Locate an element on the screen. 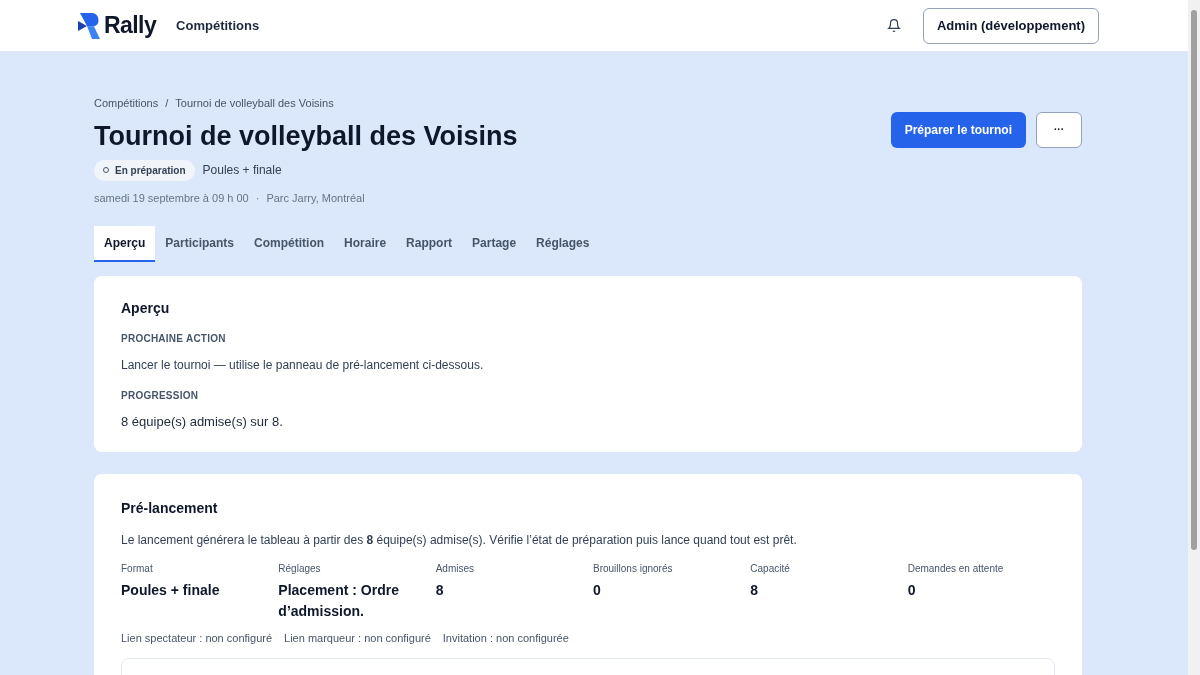 The height and width of the screenshot is (675, 1200). nav-link: Compétitions is located at coordinates (218, 25).